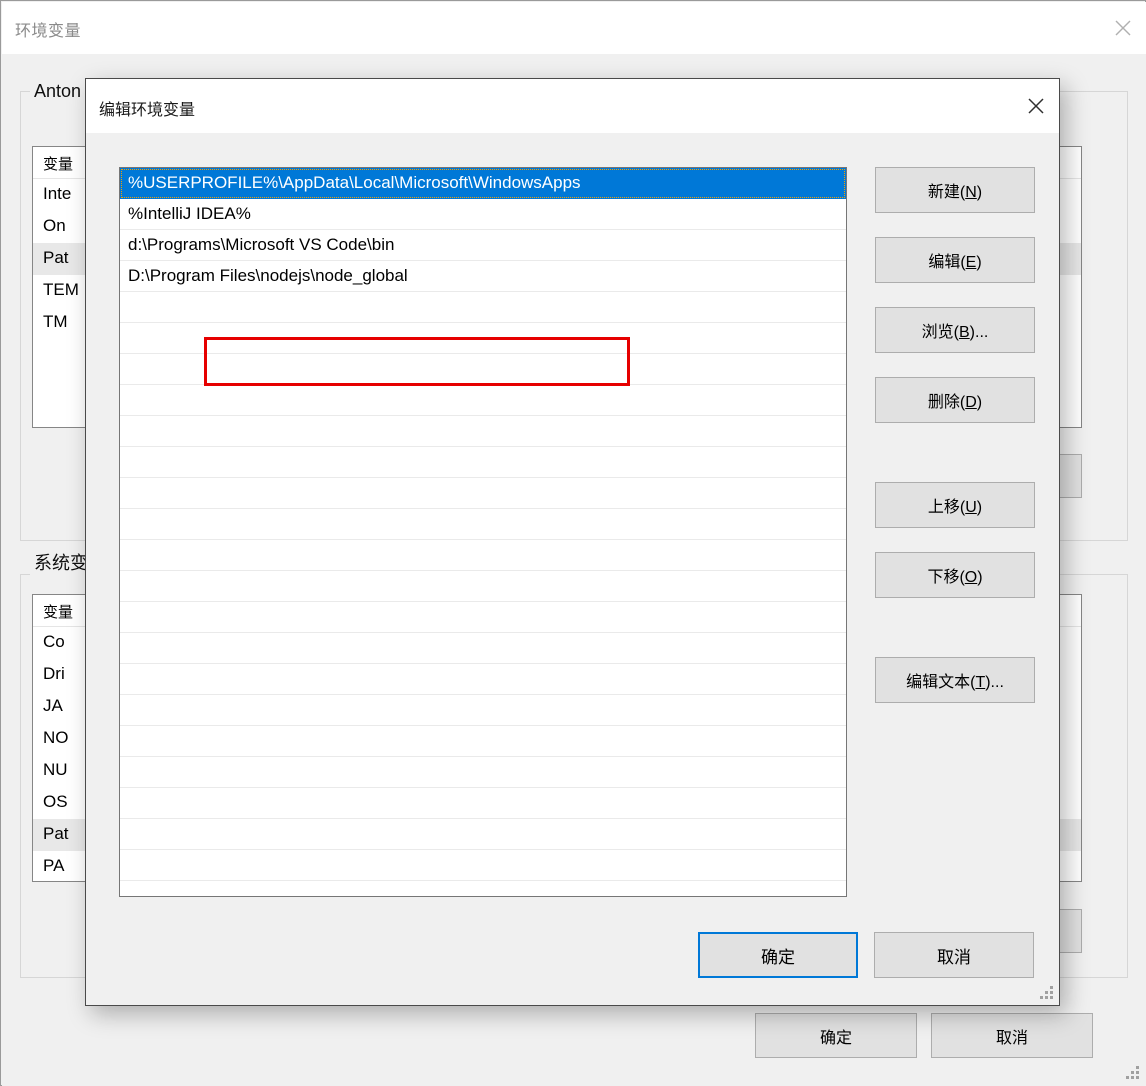 The width and height of the screenshot is (1146, 1086). What do you see at coordinates (53, 705) in the screenshot?
I see `system-variables-row-label: JA` at bounding box center [53, 705].